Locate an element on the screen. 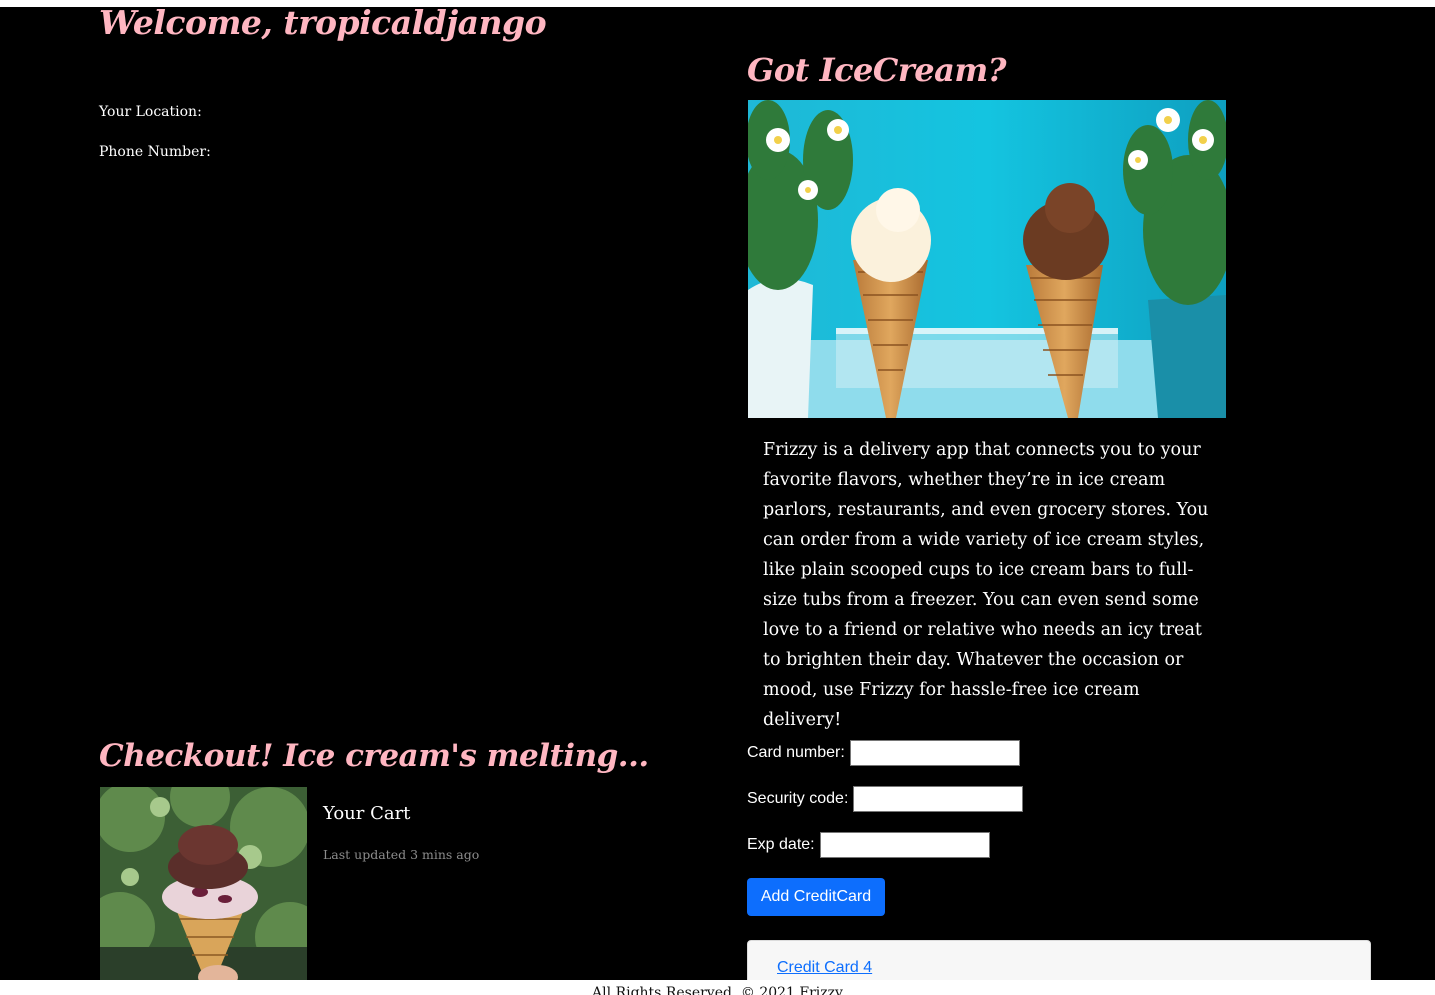  security-code-label: Security code: is located at coordinates (798, 798).